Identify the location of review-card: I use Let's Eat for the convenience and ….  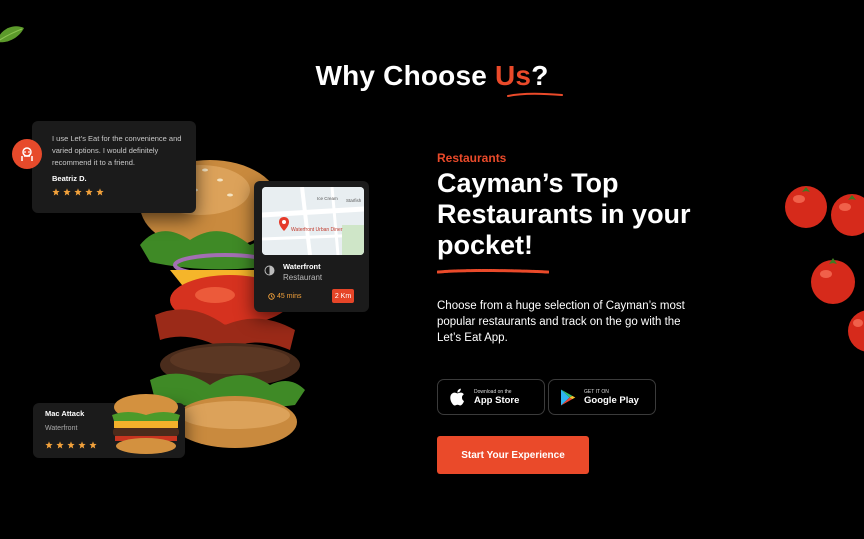
(114, 167).